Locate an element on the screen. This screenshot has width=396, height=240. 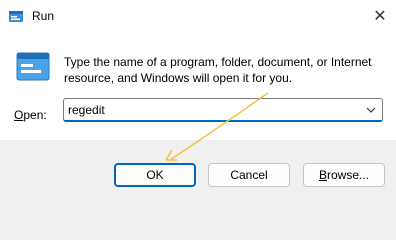
open-label-text: pen: is located at coordinates (35, 115).